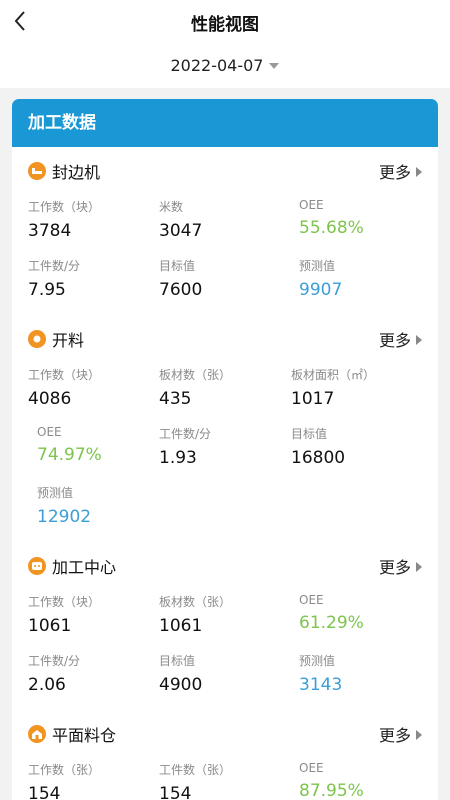  Describe the element at coordinates (225, 566) in the screenshot. I see `section-header: 加工中心 更多` at that location.